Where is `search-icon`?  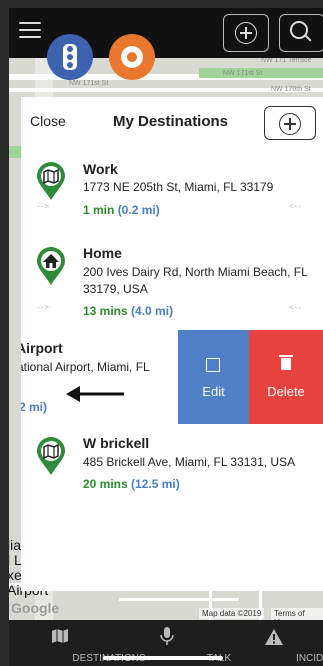
search-icon is located at coordinates (299, 30).